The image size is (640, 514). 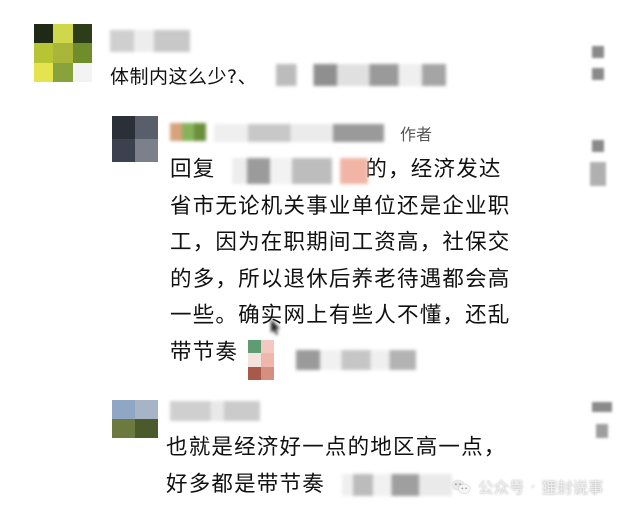 I want to click on user-badge, so click(x=188, y=132).